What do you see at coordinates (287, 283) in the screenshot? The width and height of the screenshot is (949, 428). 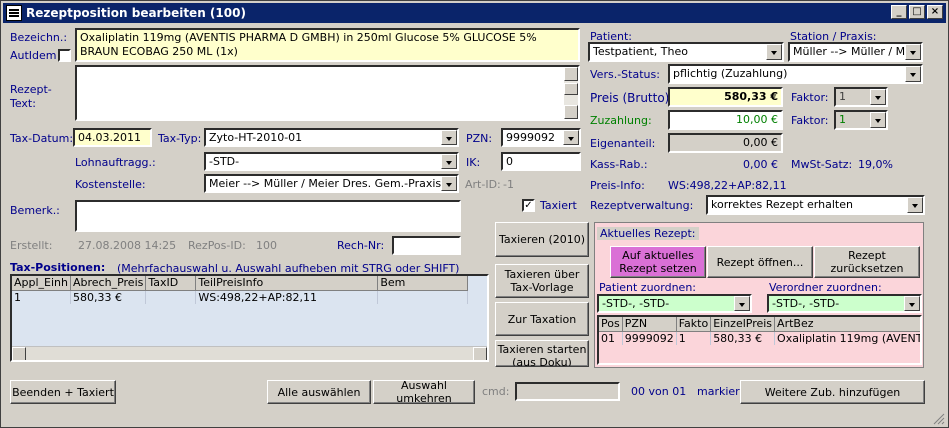 I see `taxpos-col-header: TeilPreisInfo` at bounding box center [287, 283].